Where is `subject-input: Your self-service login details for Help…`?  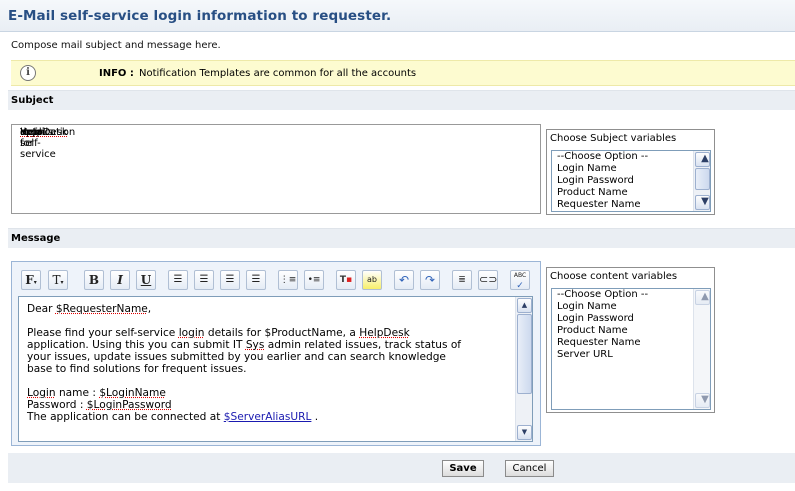 subject-input: Your self-service login details for Help… is located at coordinates (276, 169).